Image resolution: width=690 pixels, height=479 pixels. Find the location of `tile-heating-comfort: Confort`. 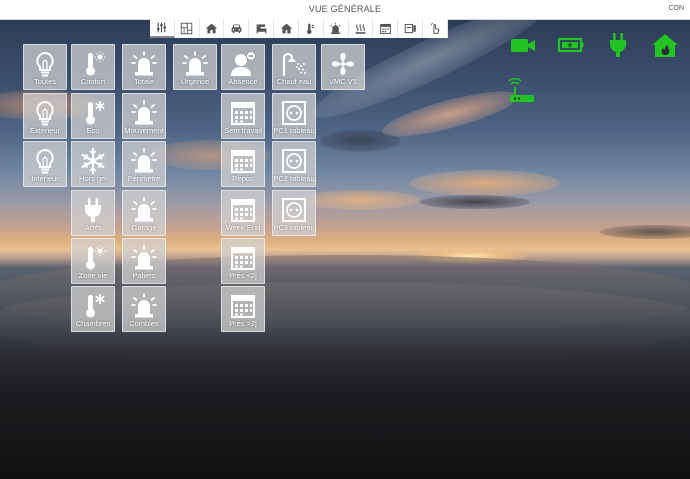

tile-heating-comfort: Confort is located at coordinates (93, 67).